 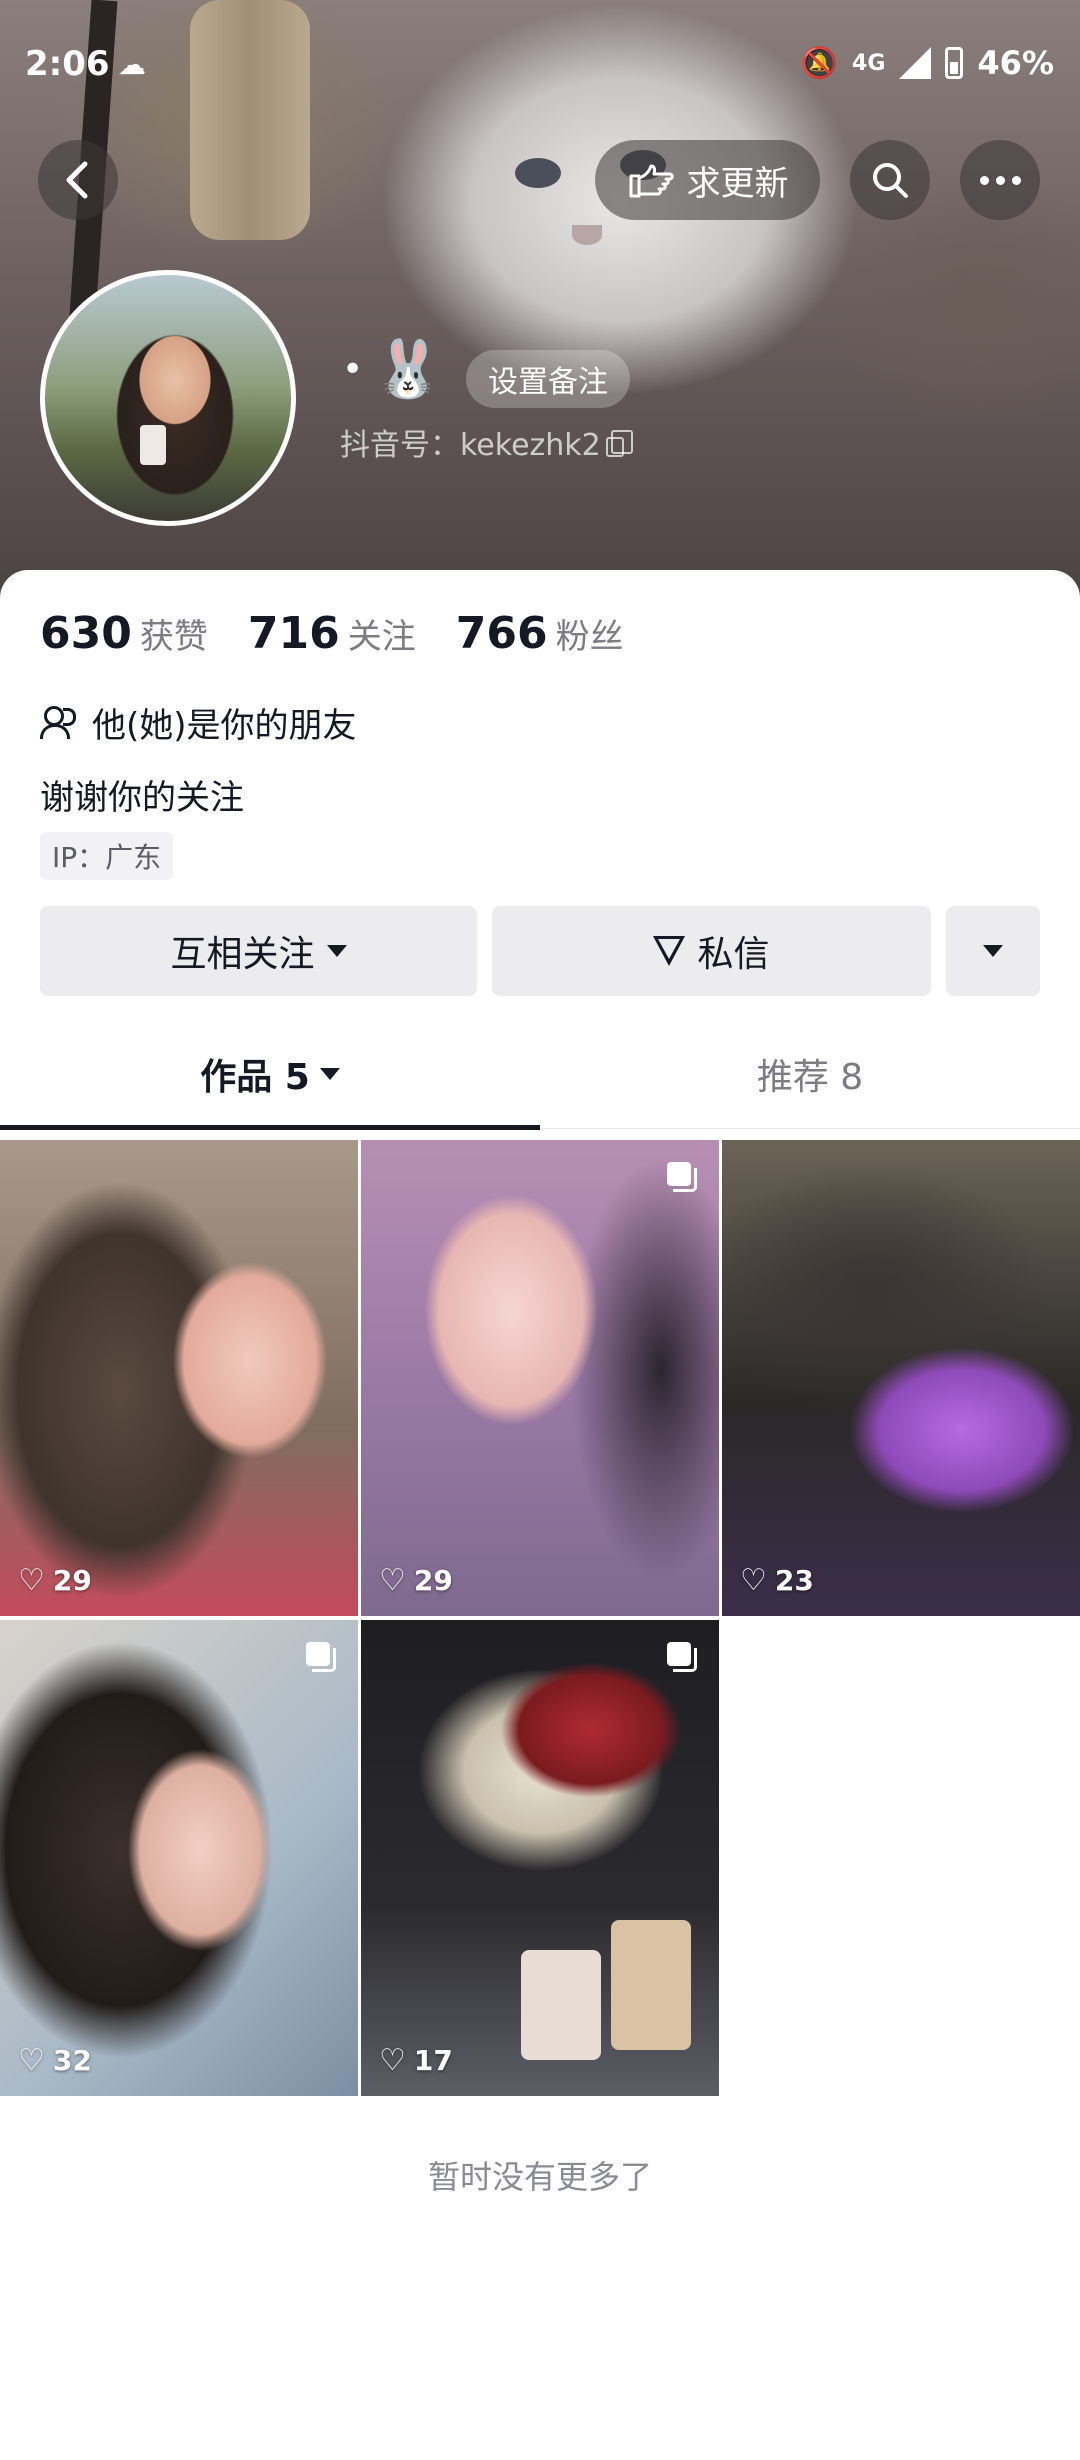 I want to click on mutual-follow-label: 互相关注, so click(x=242, y=954).